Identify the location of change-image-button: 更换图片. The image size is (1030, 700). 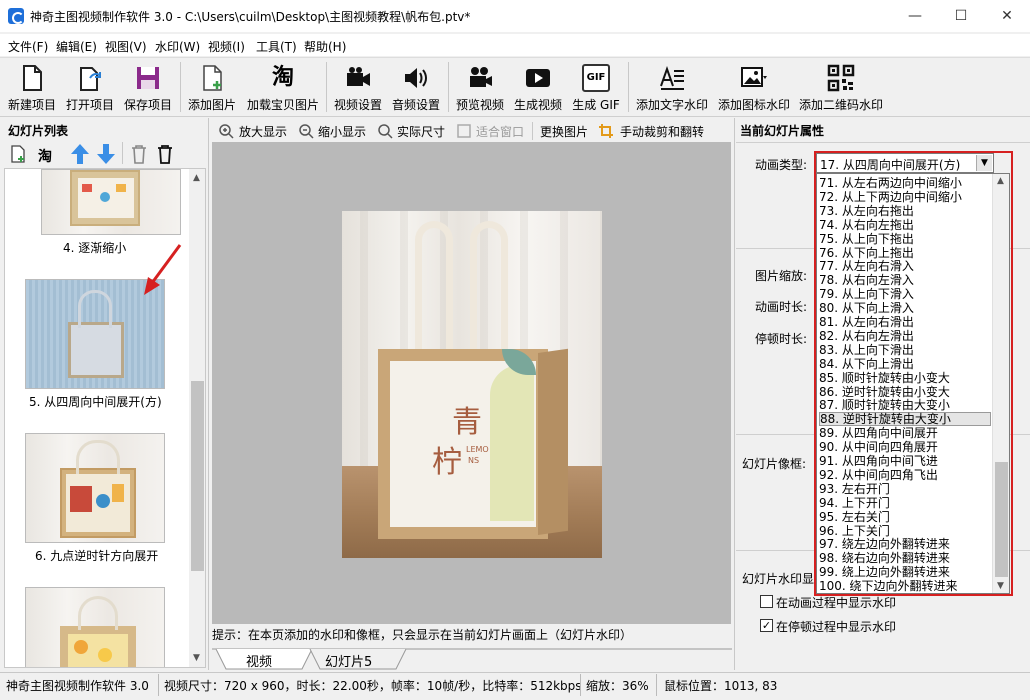
(564, 131).